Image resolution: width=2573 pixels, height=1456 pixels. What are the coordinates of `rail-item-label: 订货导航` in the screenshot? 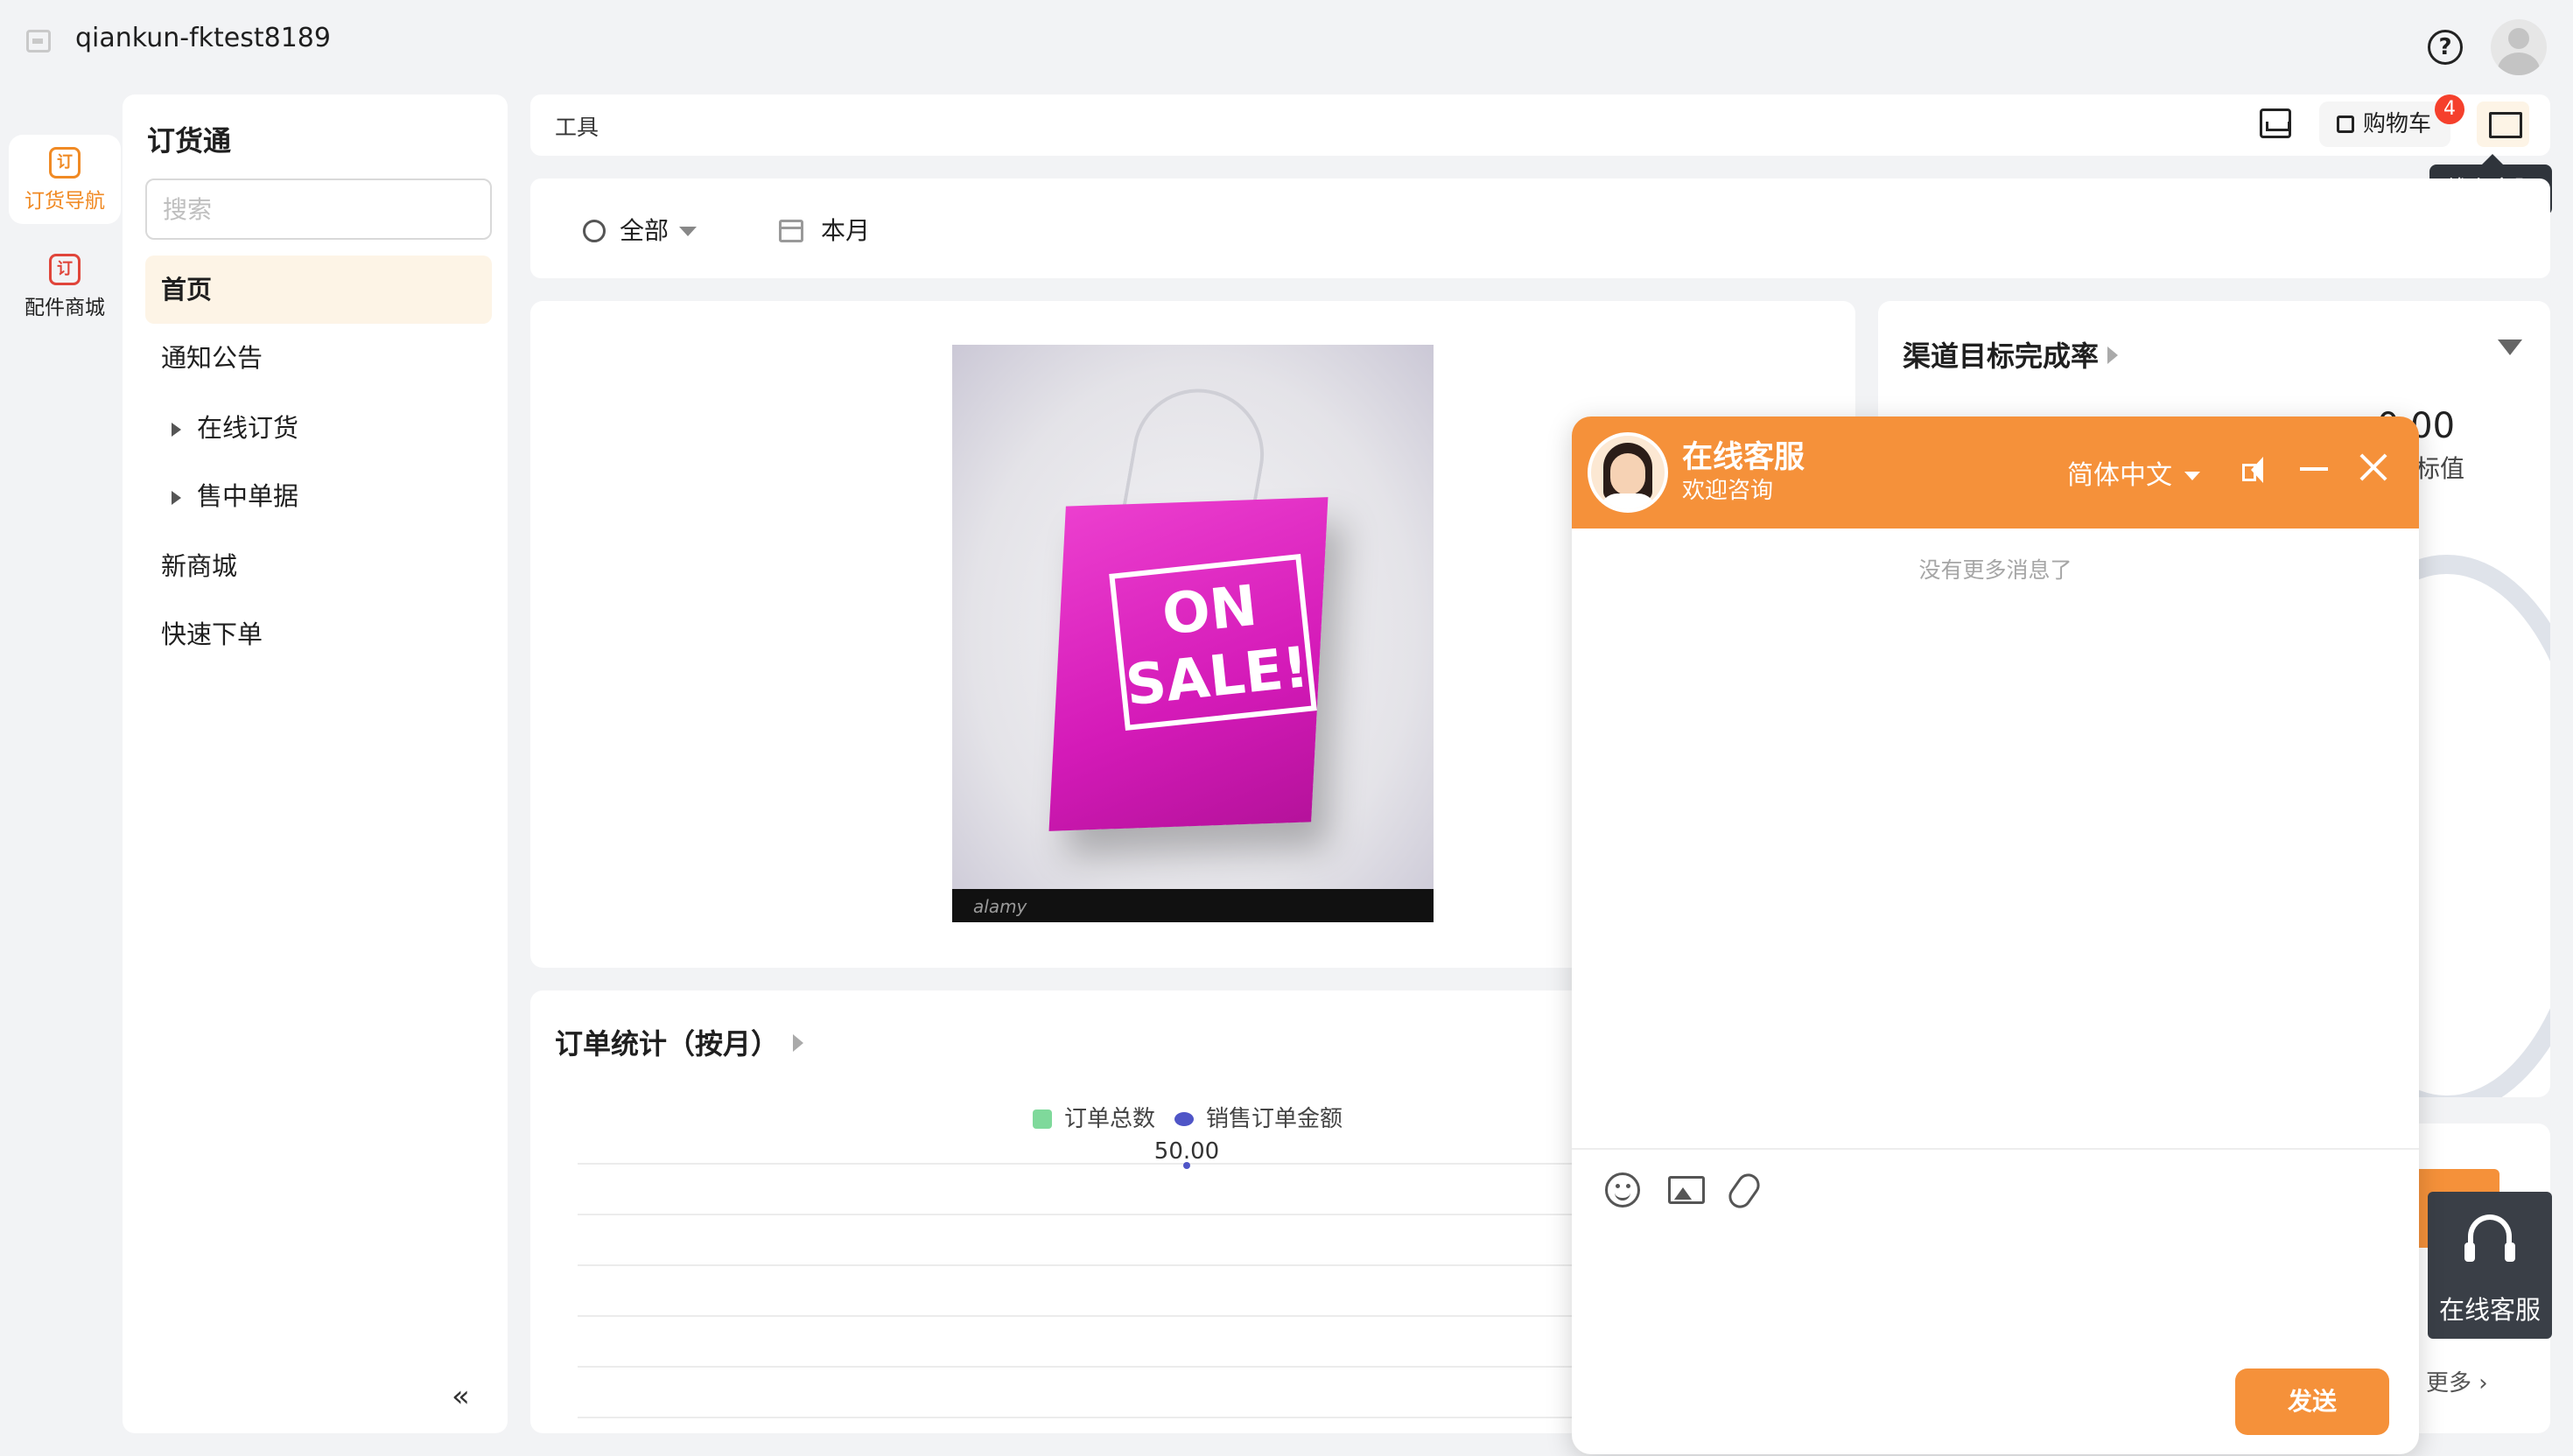 It's located at (65, 201).